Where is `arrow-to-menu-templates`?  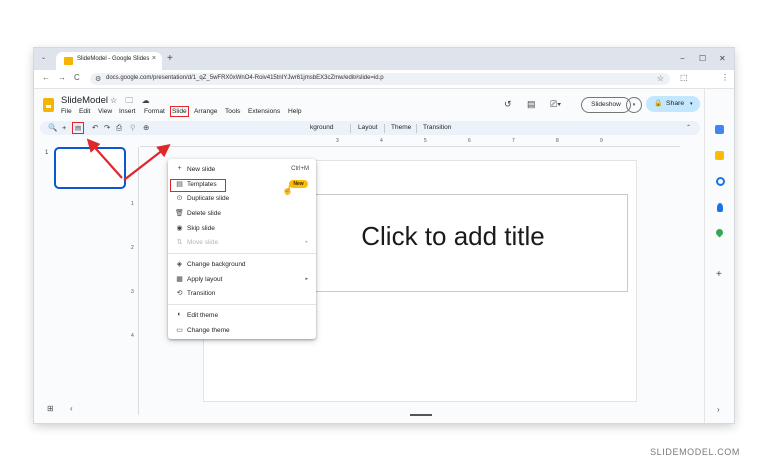
arrow-to-menu-templates is located at coordinates (147, 162).